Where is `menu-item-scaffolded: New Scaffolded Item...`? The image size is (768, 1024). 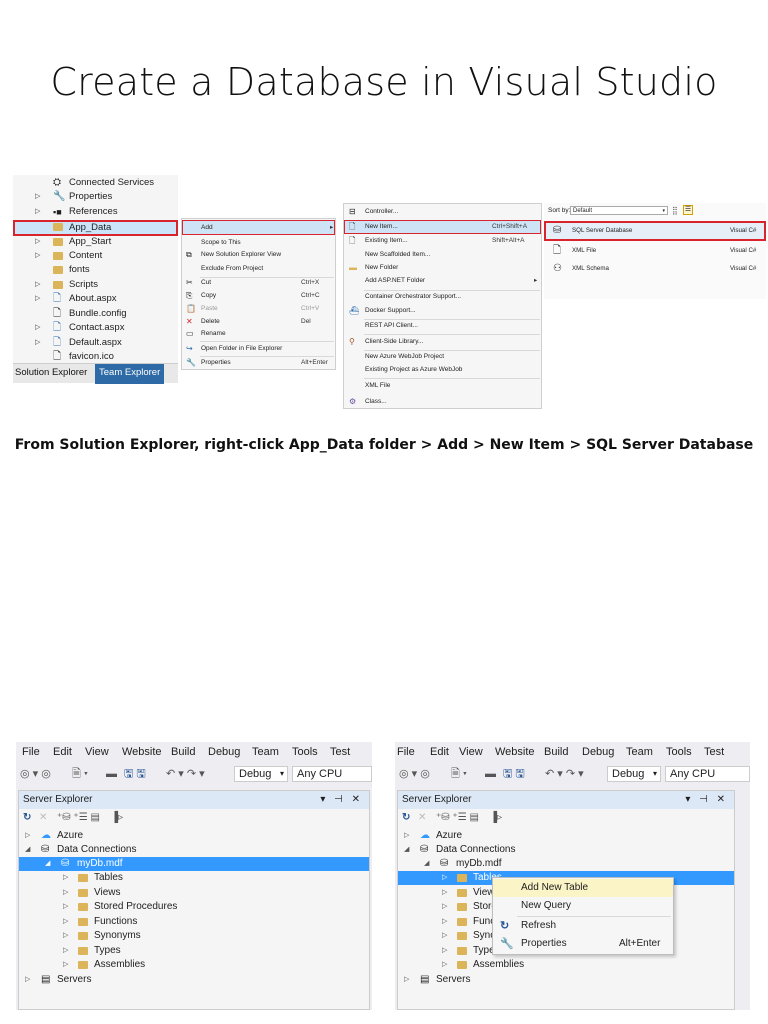
menu-item-scaffolded: New Scaffolded Item... is located at coordinates (442, 255).